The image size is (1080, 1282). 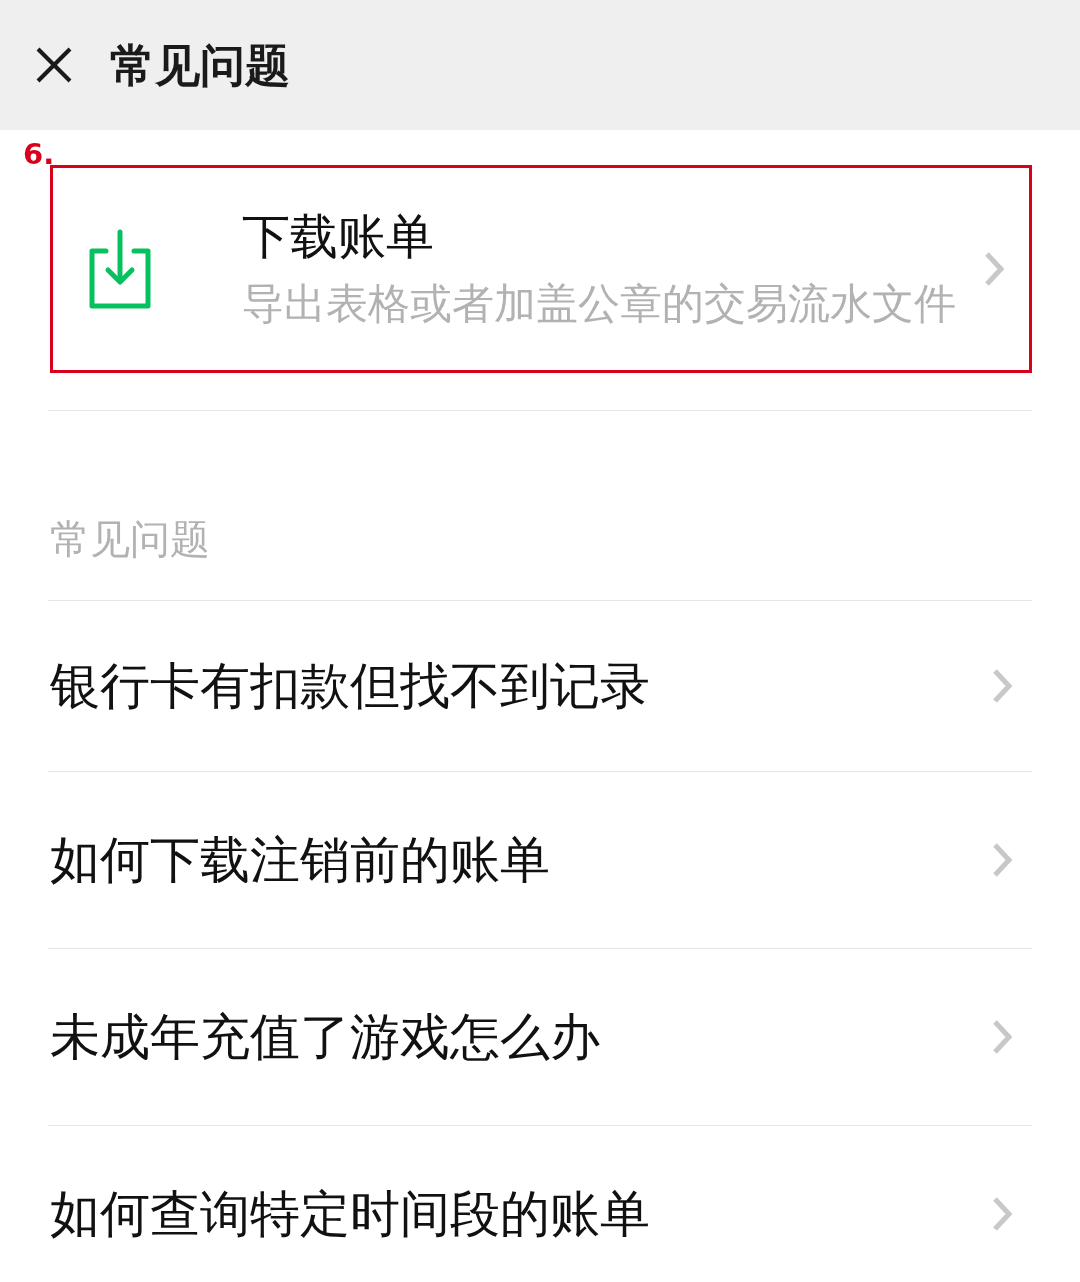 What do you see at coordinates (130, 539) in the screenshot?
I see `section-heading: 常见问题` at bounding box center [130, 539].